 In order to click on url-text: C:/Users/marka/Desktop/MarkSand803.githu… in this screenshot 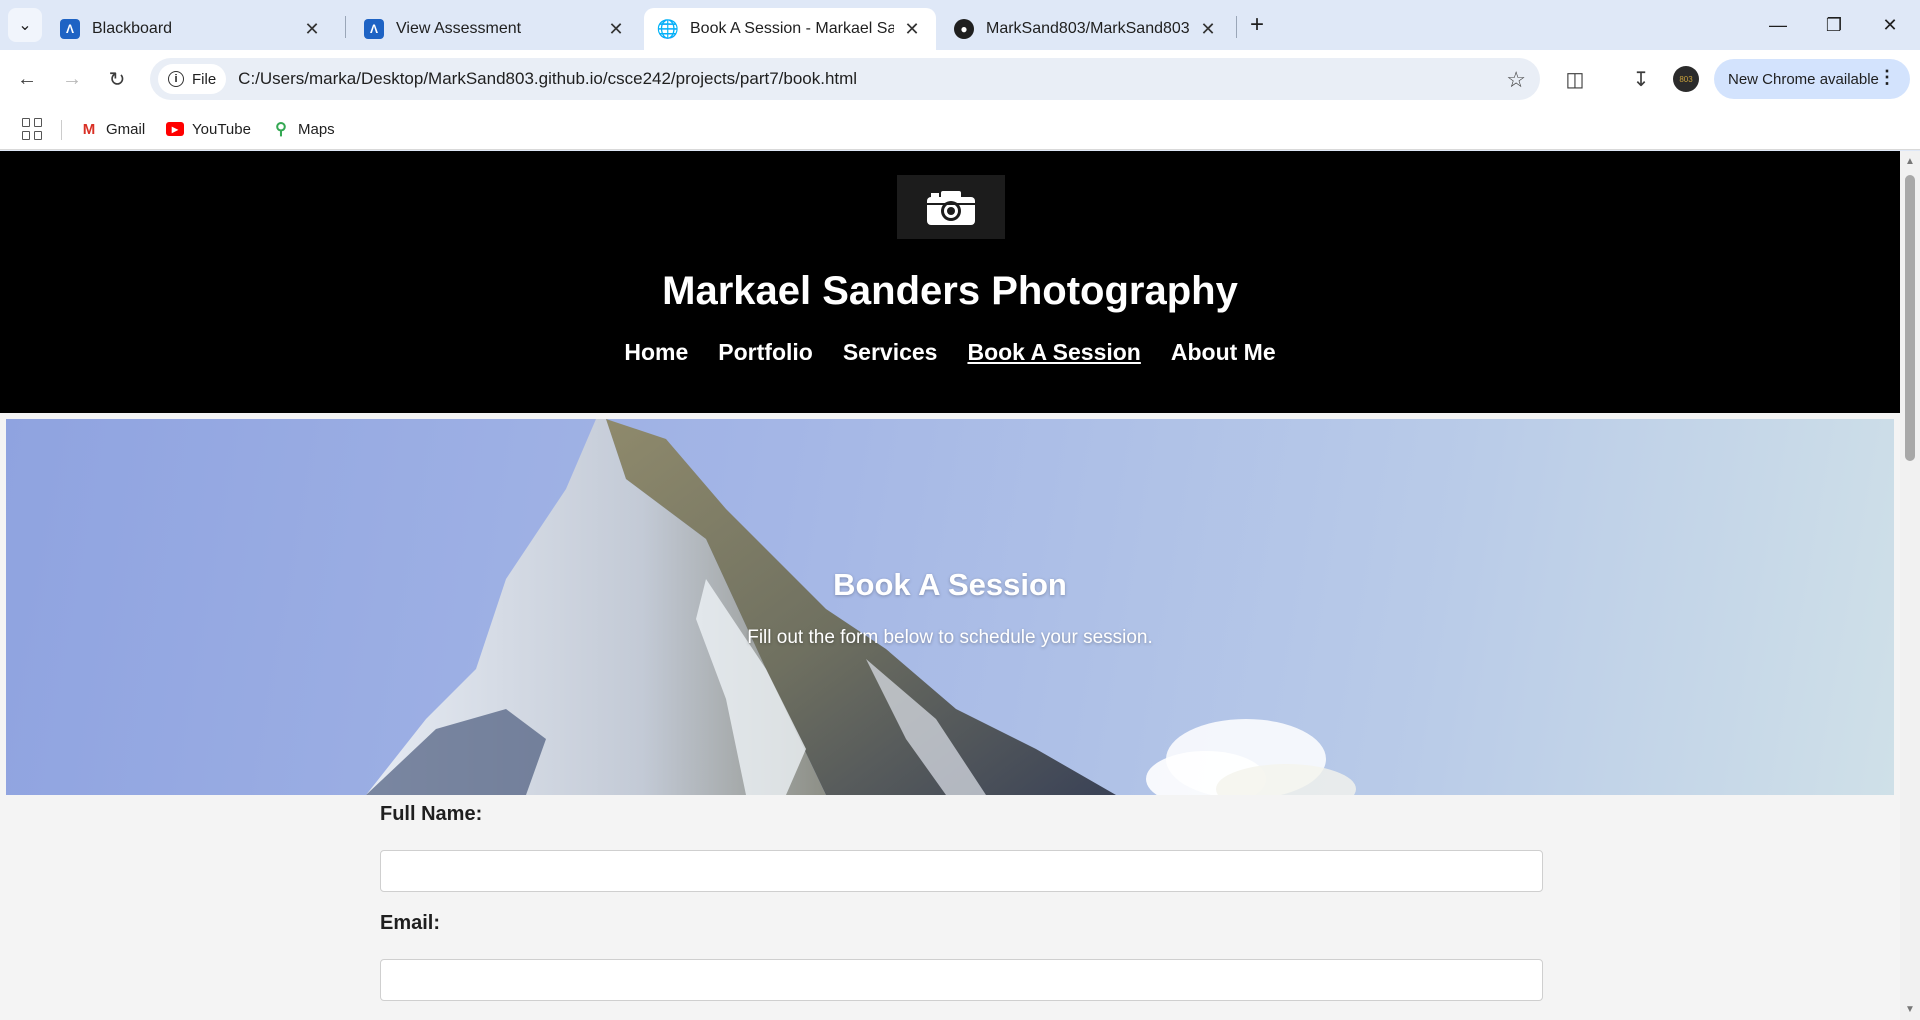, I will do `click(547, 79)`.